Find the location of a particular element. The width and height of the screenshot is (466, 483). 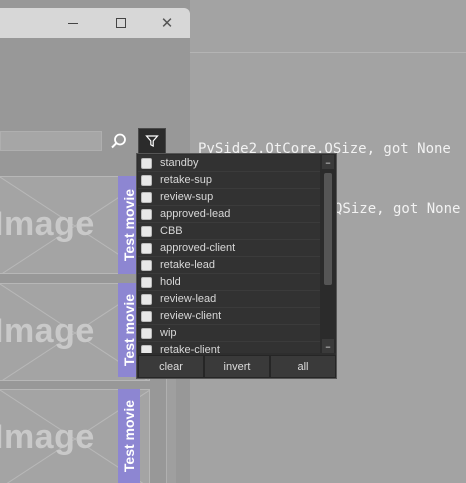

search-icon is located at coordinates (118, 141).